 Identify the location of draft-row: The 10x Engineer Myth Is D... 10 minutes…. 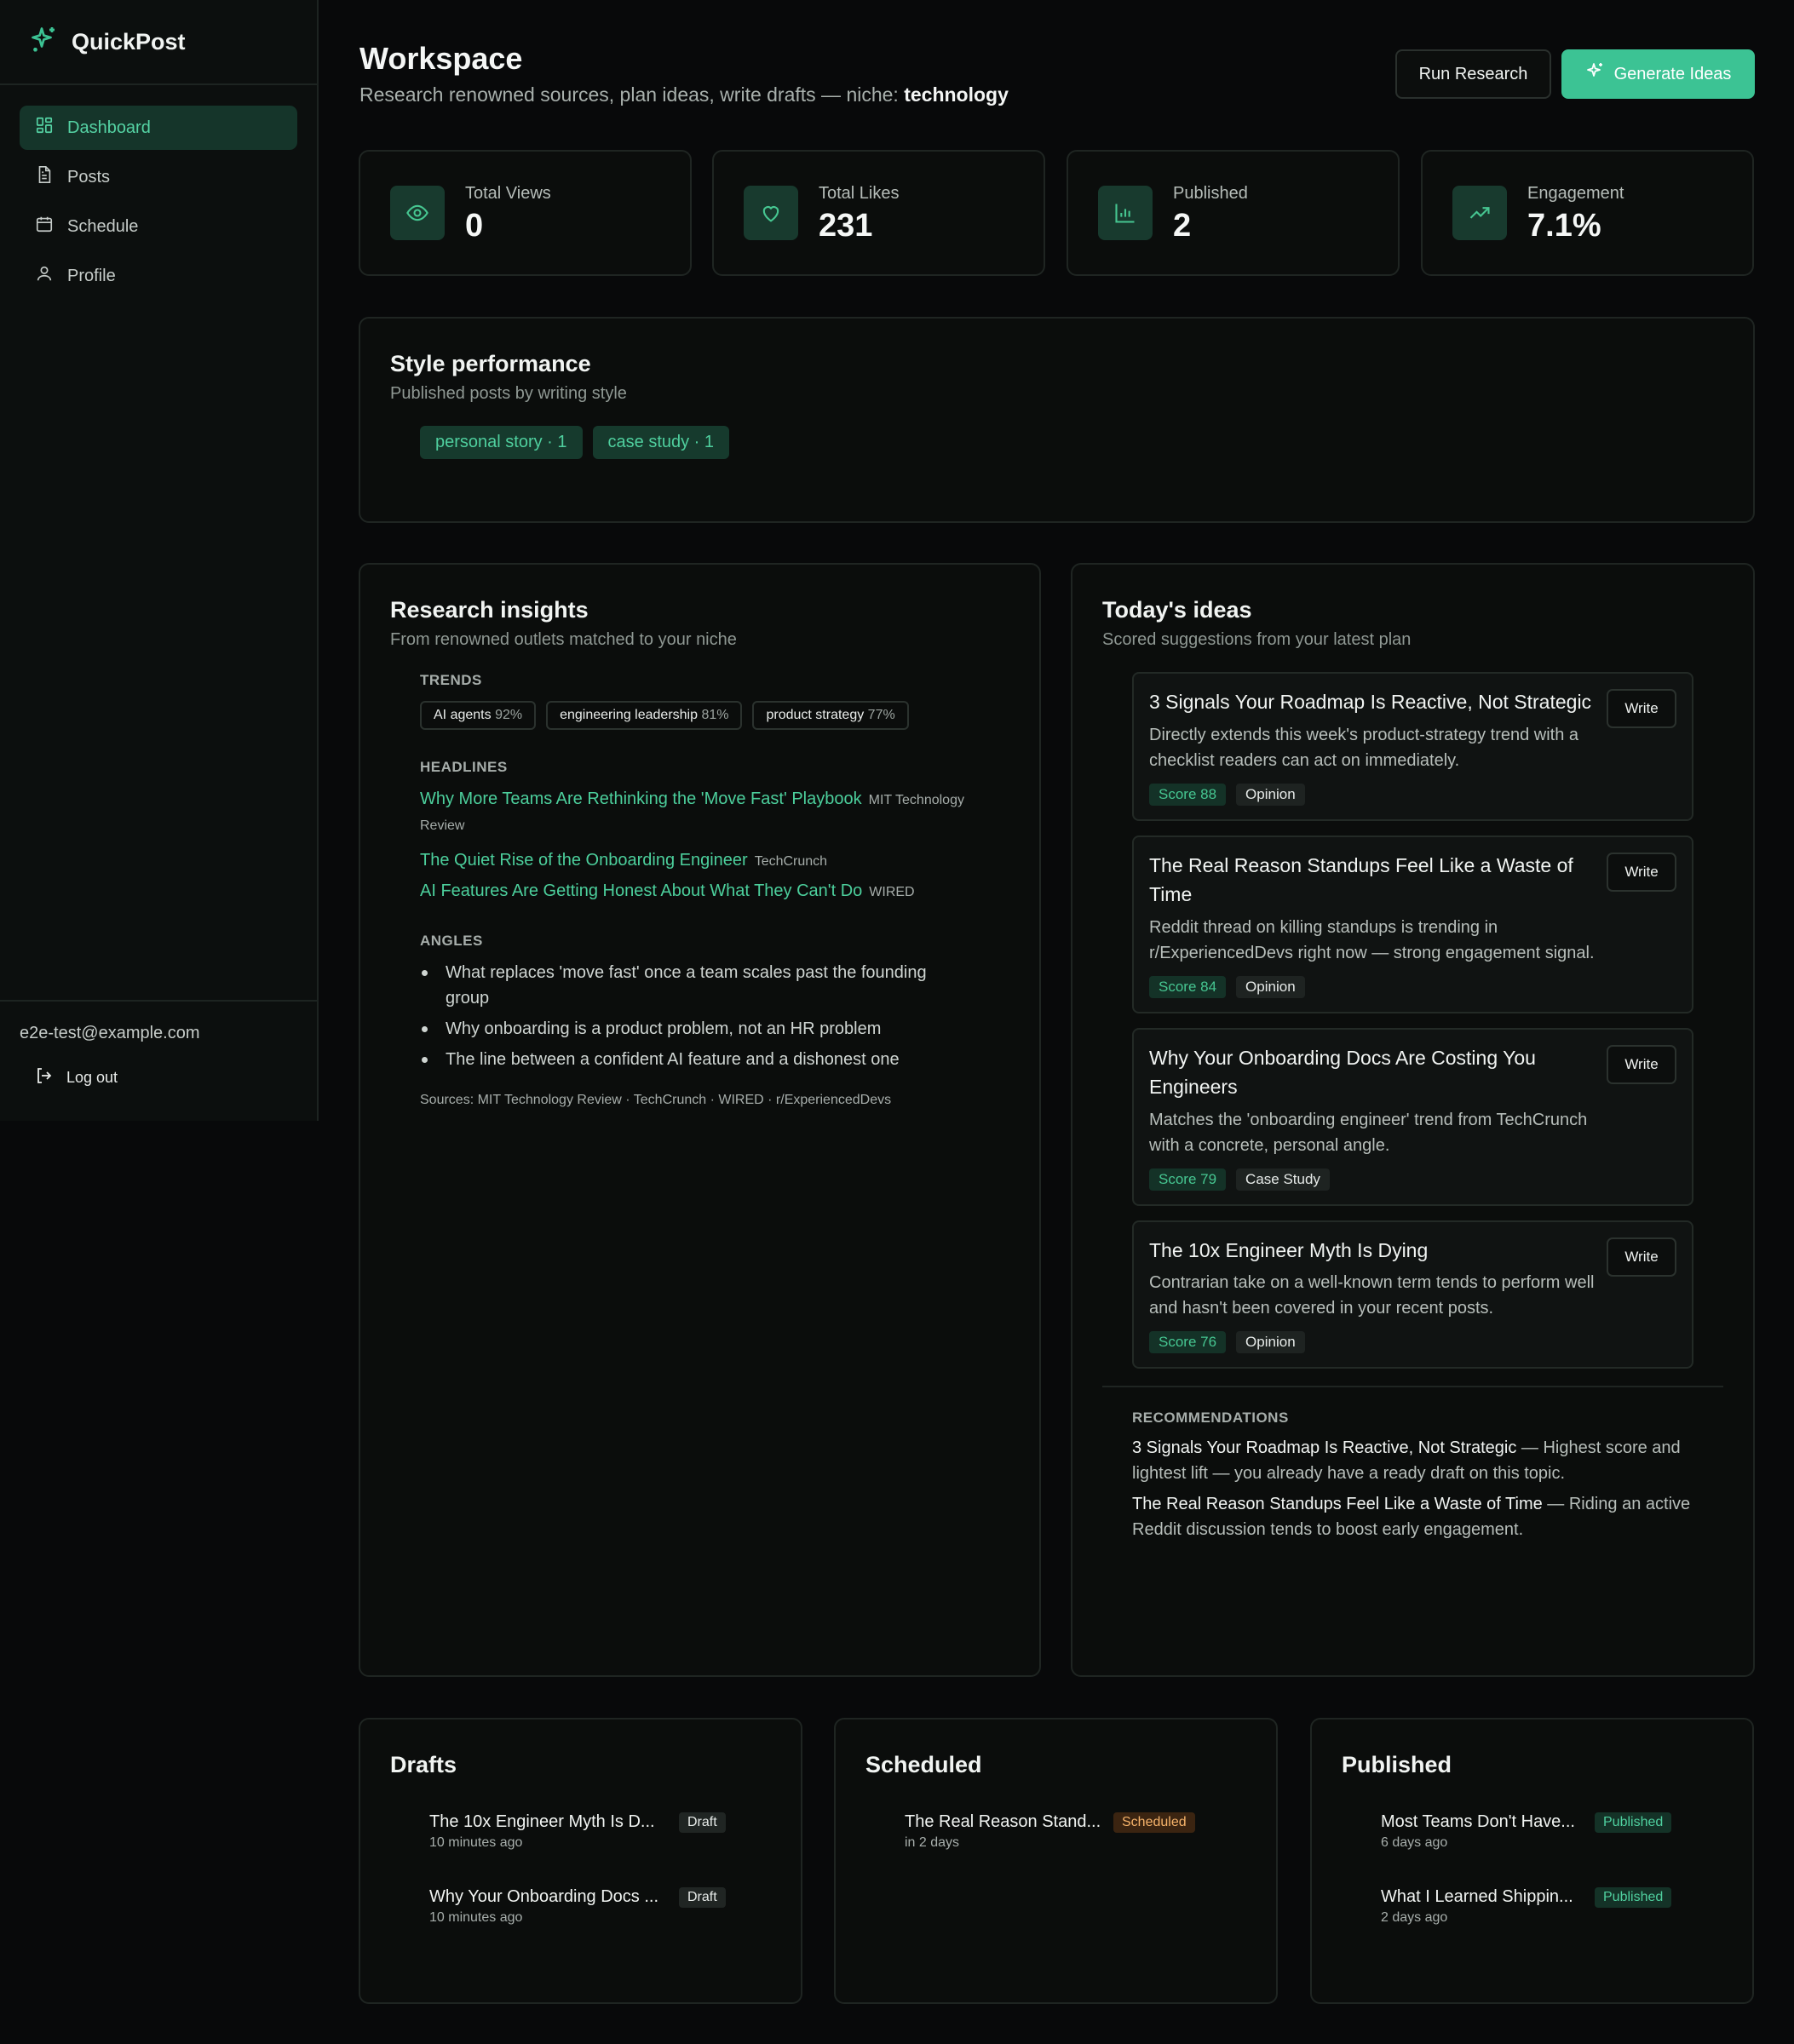
(600, 1837).